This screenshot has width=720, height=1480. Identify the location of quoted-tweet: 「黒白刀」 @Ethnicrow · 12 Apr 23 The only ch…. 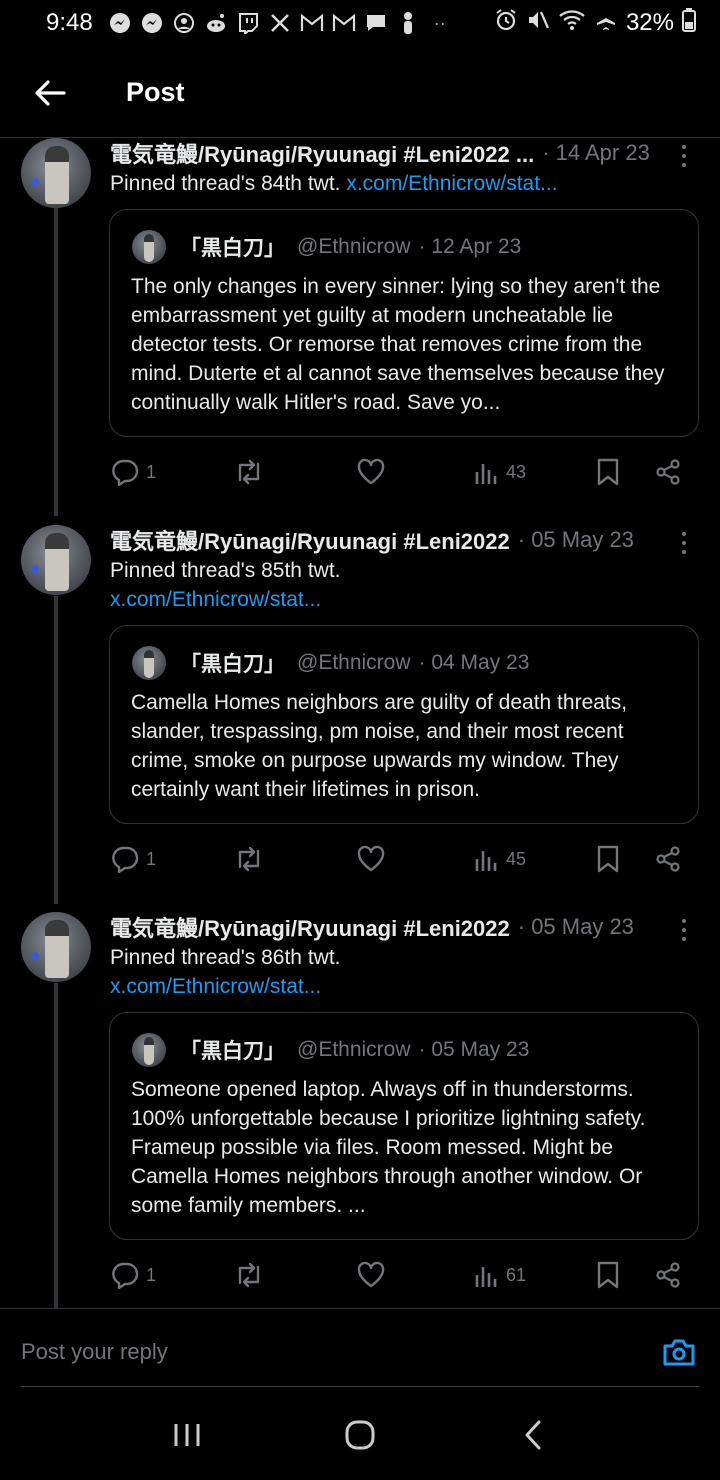
(404, 323).